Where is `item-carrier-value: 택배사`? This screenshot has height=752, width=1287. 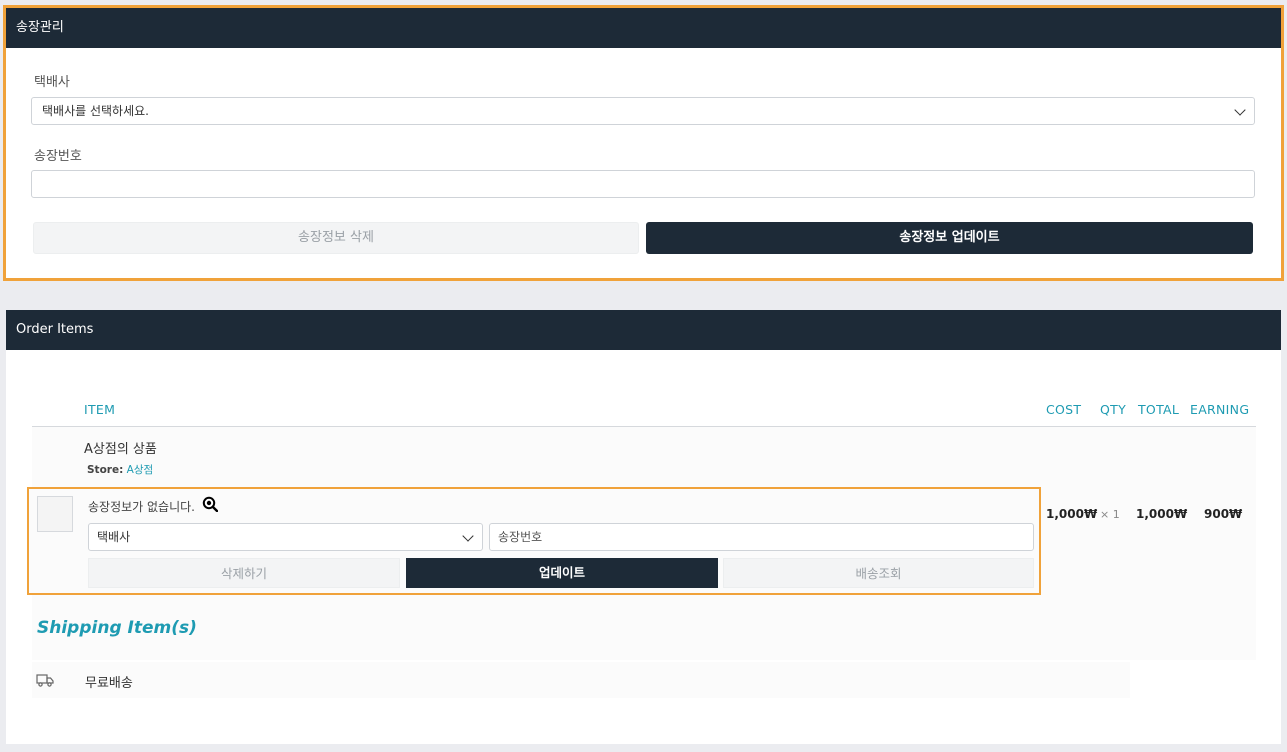 item-carrier-value: 택배사 is located at coordinates (114, 537).